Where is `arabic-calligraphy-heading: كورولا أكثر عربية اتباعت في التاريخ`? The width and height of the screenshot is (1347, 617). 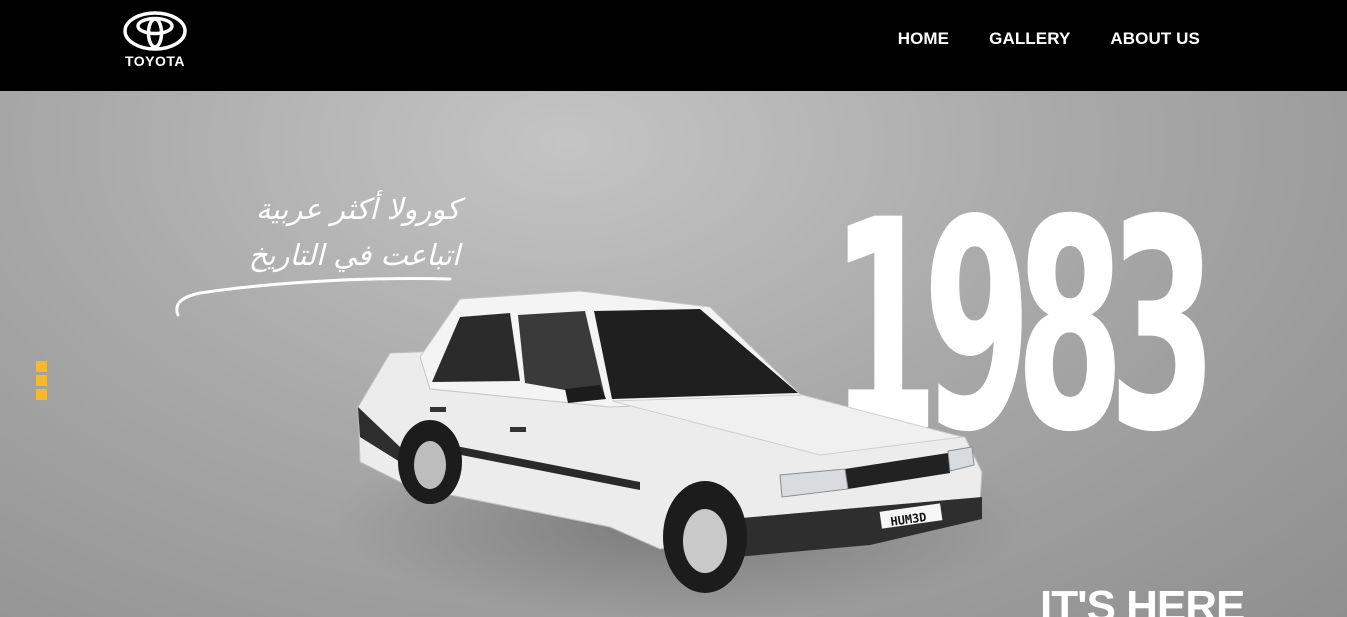 arabic-calligraphy-heading: كورولا أكثر عربية اتباعت في التاريخ is located at coordinates (310, 232).